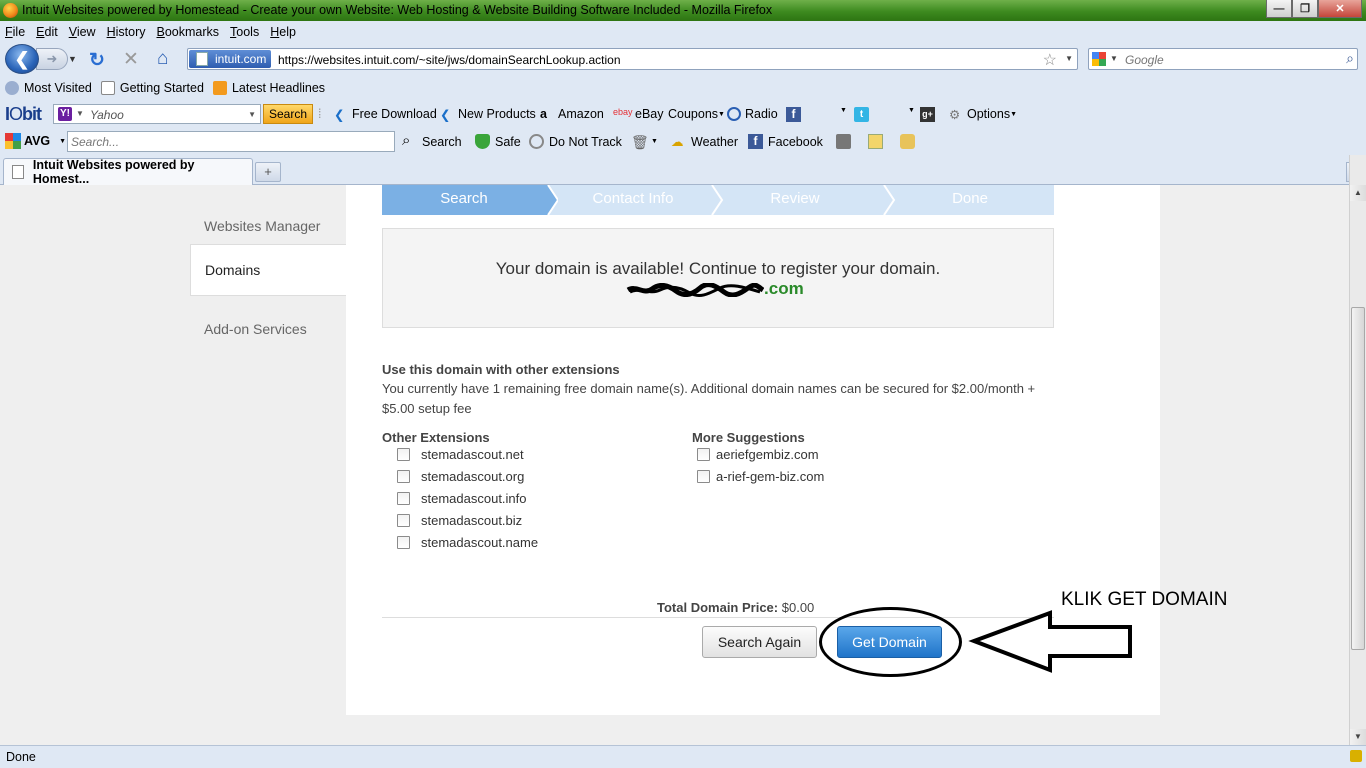 The image size is (1366, 768). What do you see at coordinates (759, 642) in the screenshot?
I see `search-again-button: Search Again` at bounding box center [759, 642].